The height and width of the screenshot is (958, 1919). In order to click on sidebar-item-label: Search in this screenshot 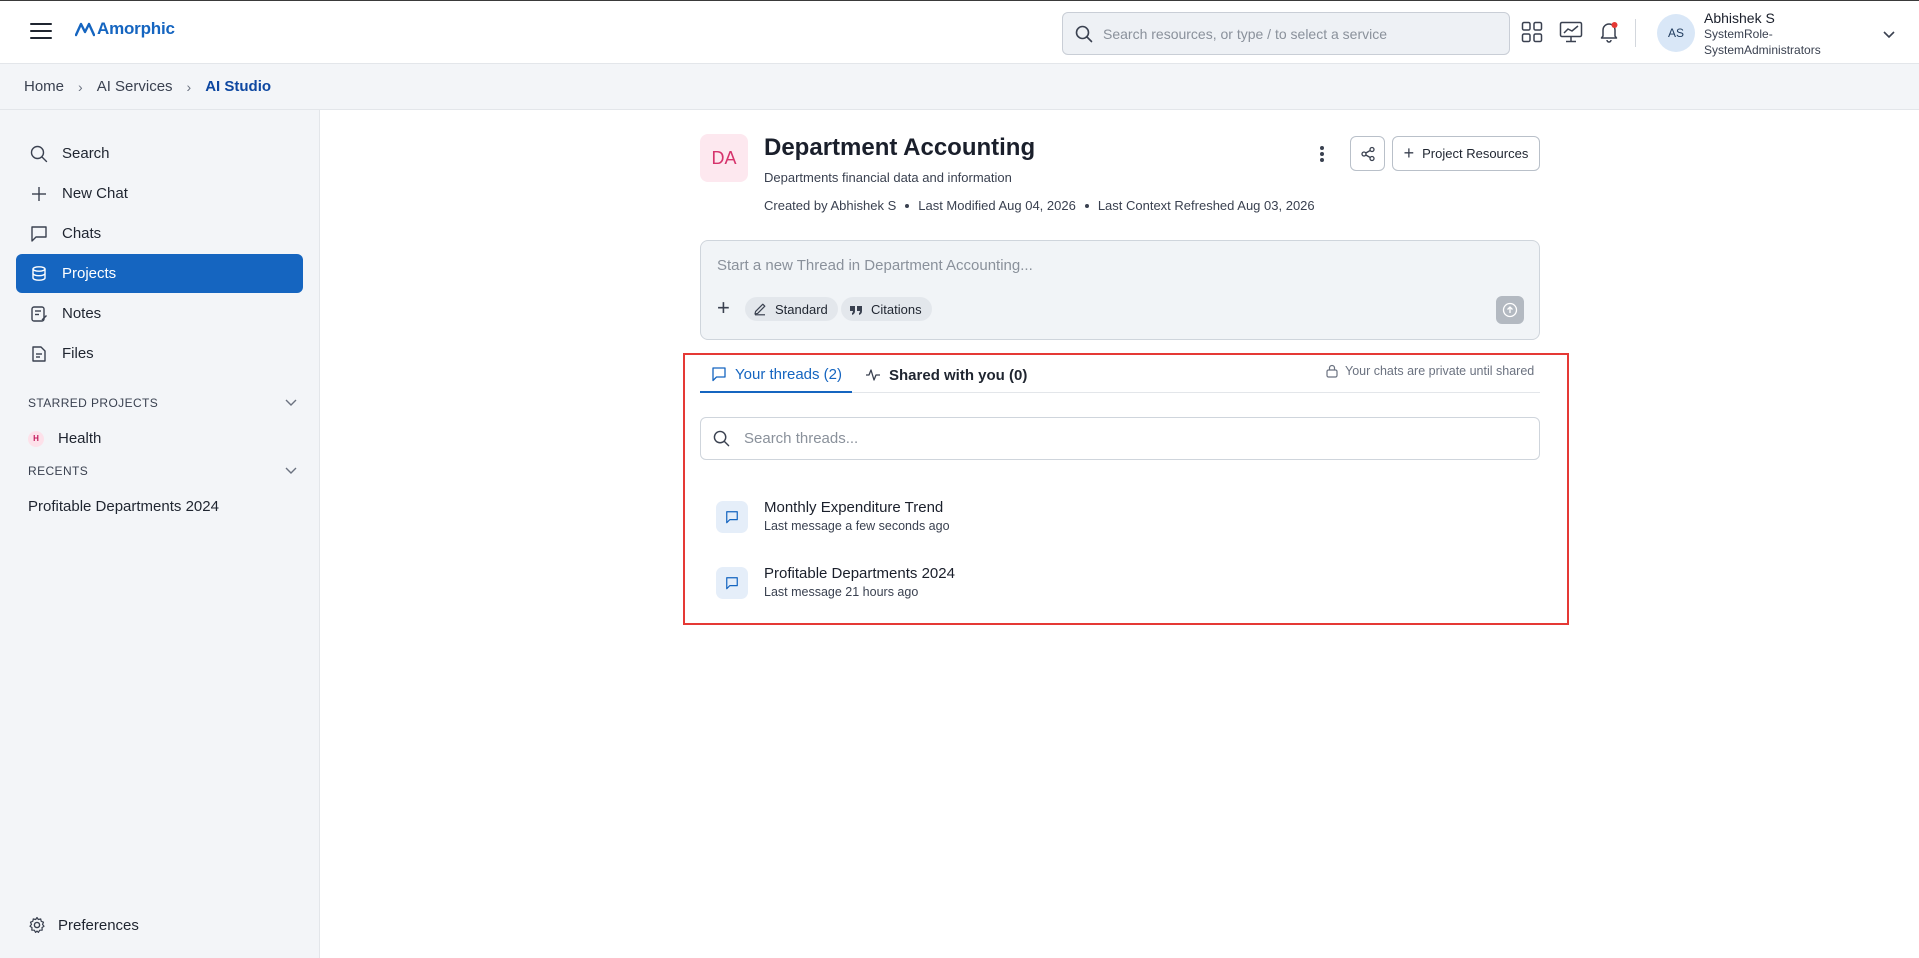, I will do `click(86, 153)`.